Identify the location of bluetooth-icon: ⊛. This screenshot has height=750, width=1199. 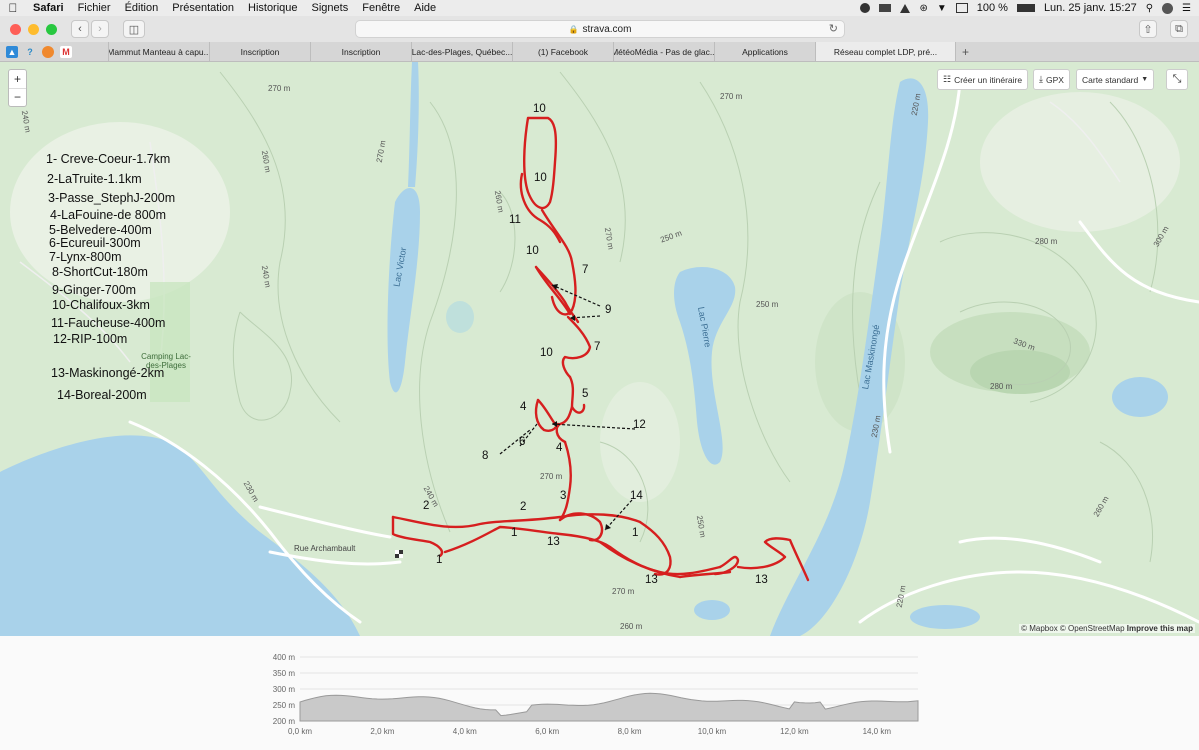
(923, 8).